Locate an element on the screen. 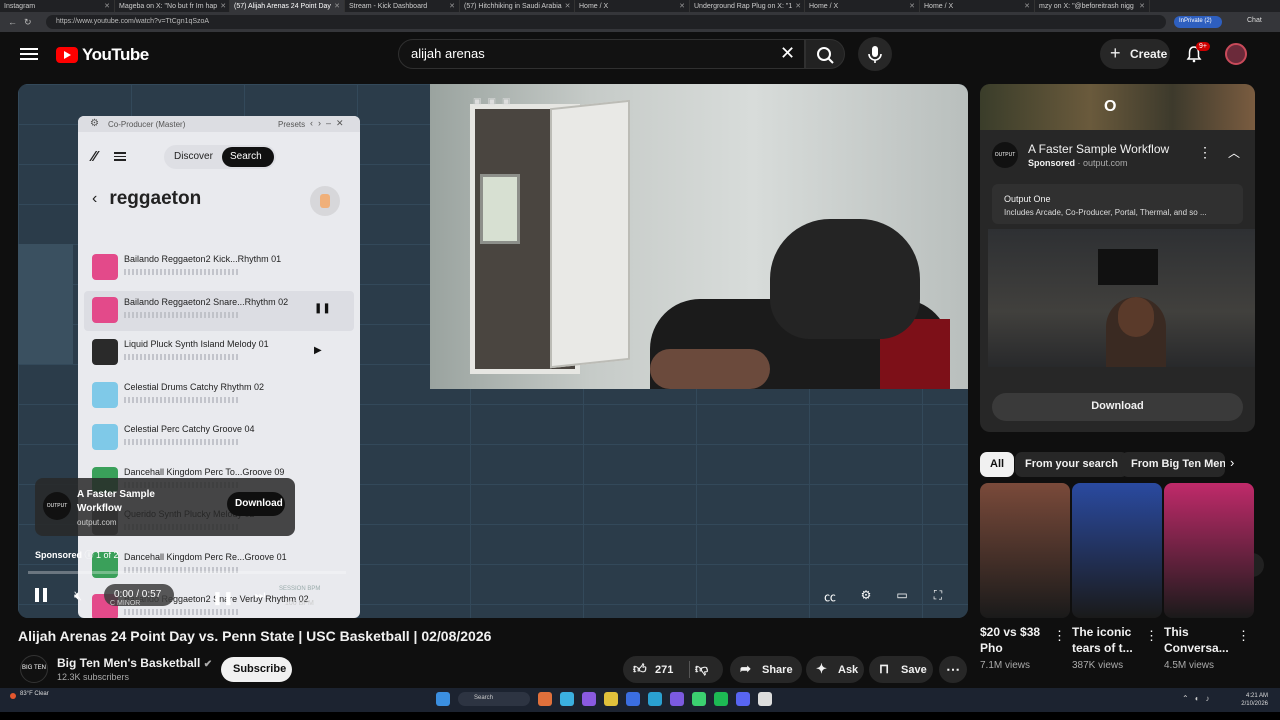 The height and width of the screenshot is (720, 1280). reload-icon: ↻ is located at coordinates (28, 22).